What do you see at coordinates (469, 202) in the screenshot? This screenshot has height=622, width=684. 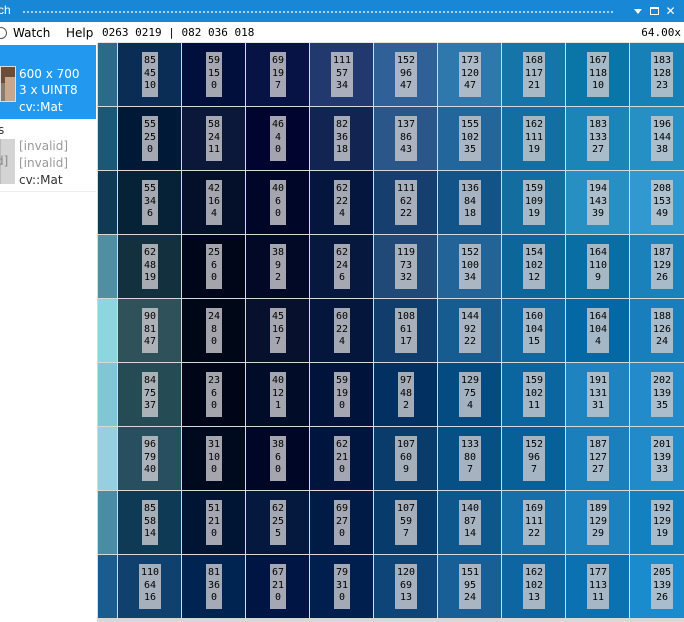 I see `pixel-cell: 136 84 18` at bounding box center [469, 202].